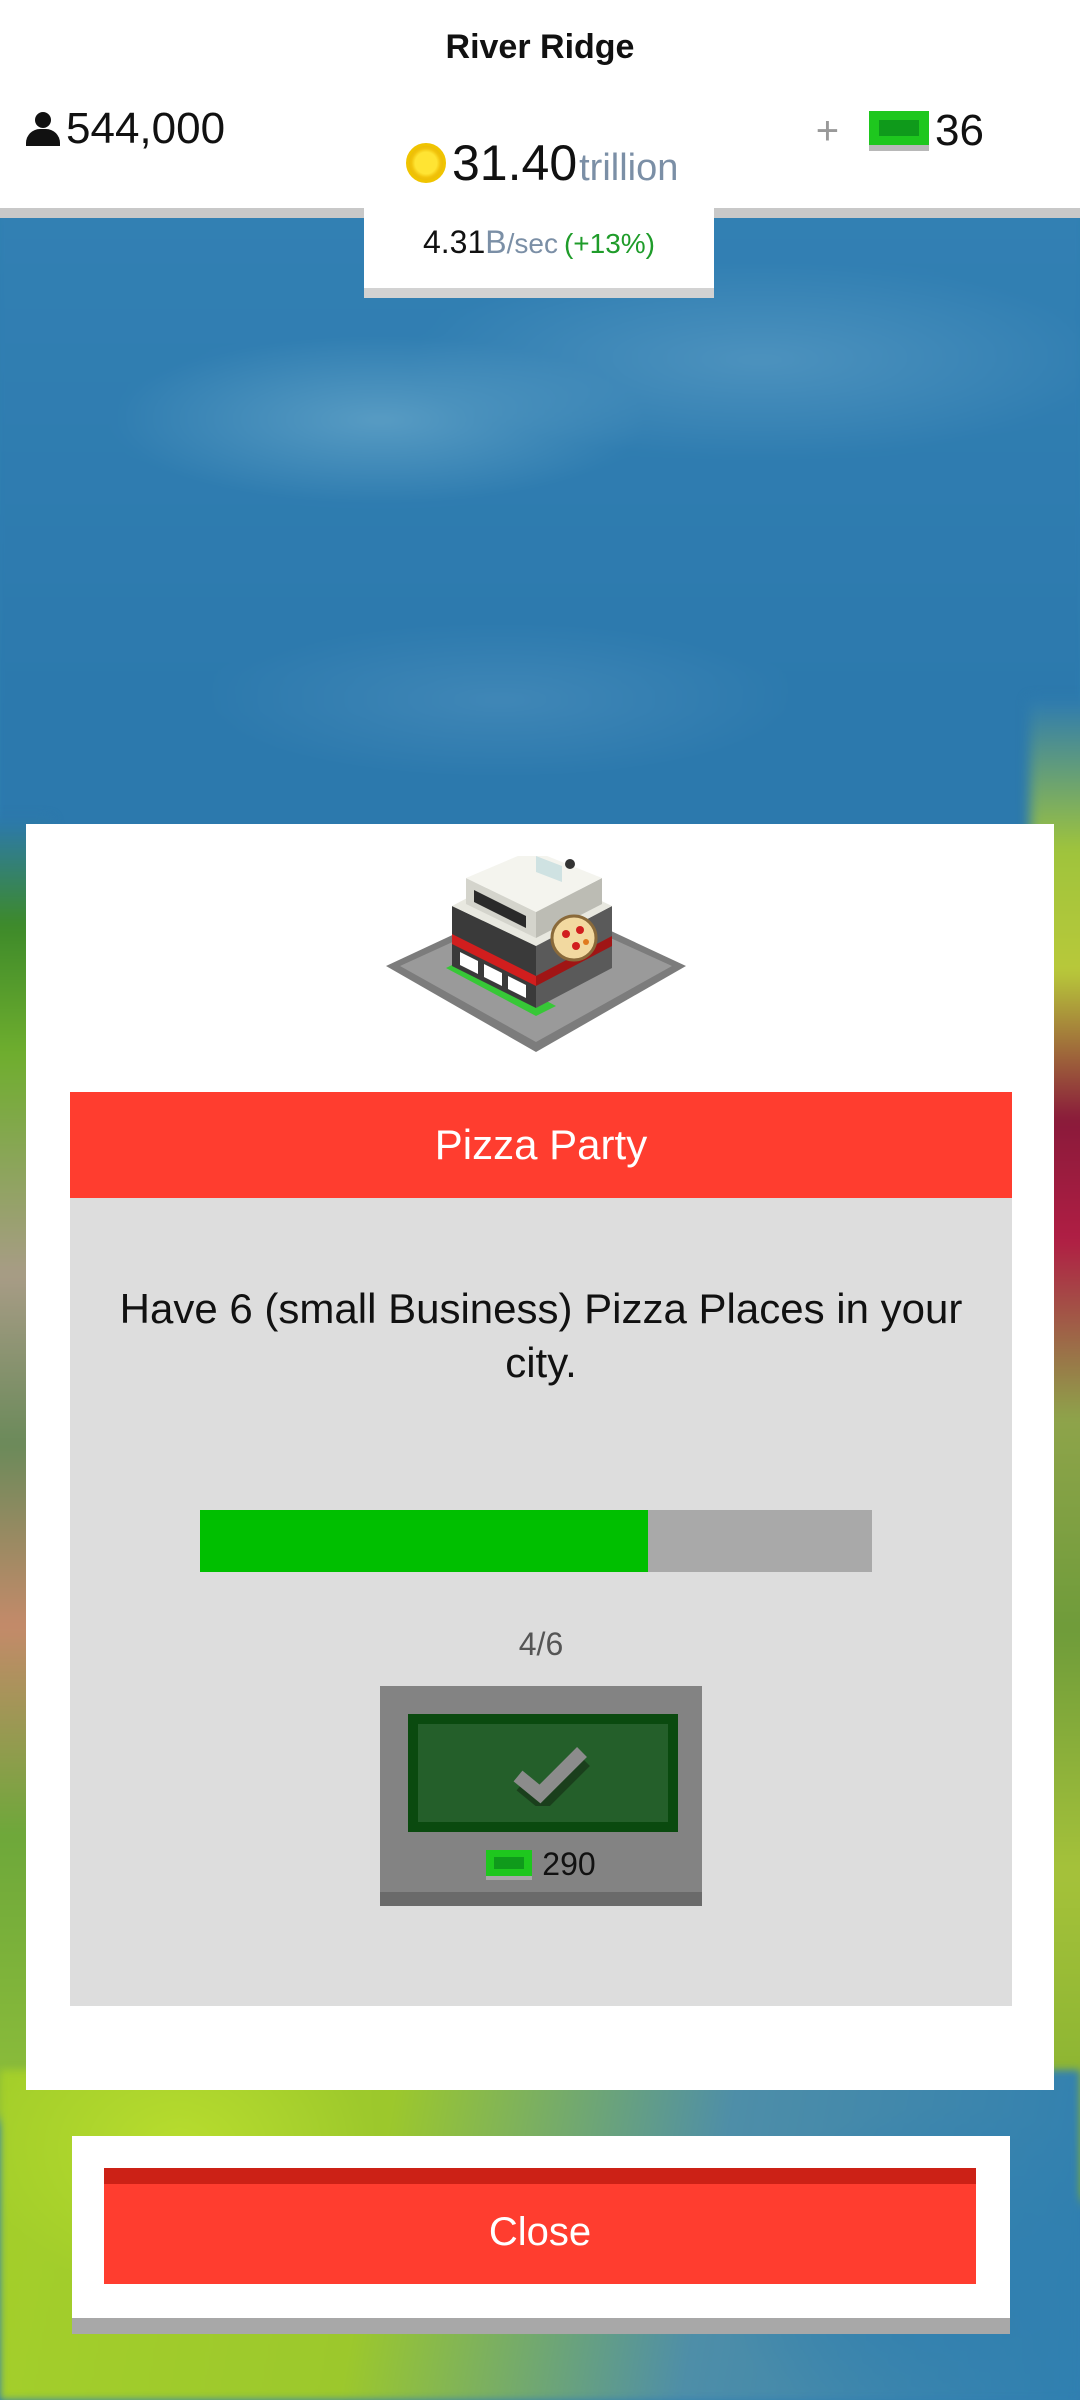 The width and height of the screenshot is (1080, 2400). Describe the element at coordinates (551, 1776) in the screenshot. I see `checkmark-icon` at that location.